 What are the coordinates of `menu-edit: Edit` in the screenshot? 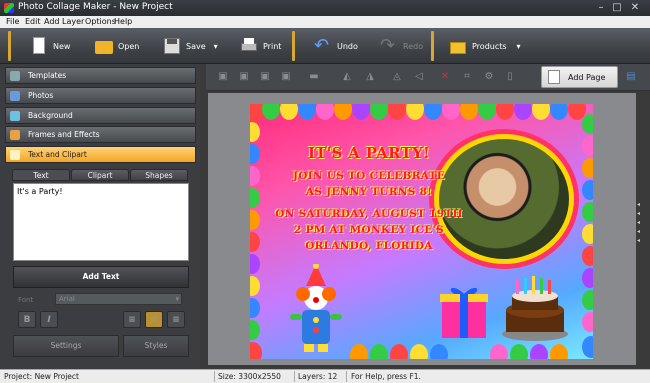 It's located at (33, 21).